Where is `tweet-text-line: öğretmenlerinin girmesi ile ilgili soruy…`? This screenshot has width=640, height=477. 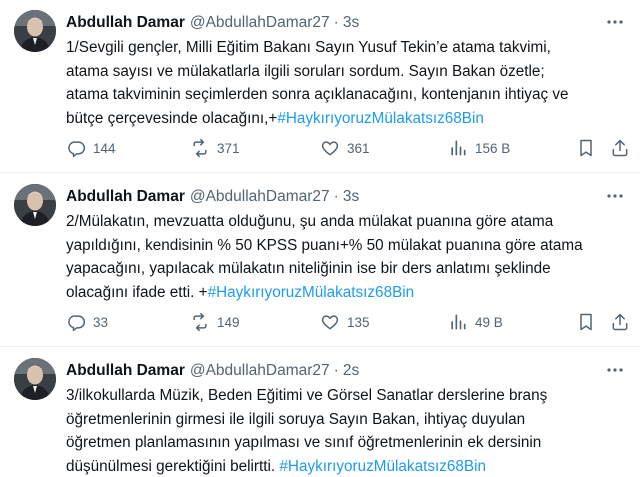
tweet-text-line: öğretmenlerinin girmesi ile ilgili soruy… is located at coordinates (296, 419).